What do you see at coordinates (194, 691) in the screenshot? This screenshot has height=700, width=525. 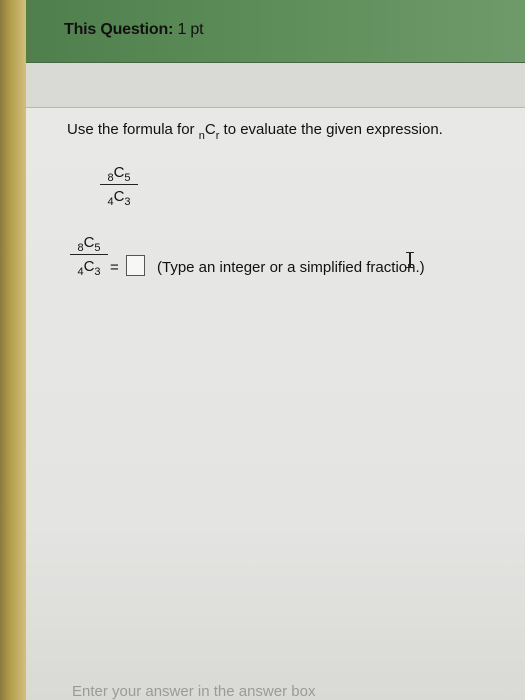 I see `status-footer-text: Enter your answer in the answer box` at bounding box center [194, 691].